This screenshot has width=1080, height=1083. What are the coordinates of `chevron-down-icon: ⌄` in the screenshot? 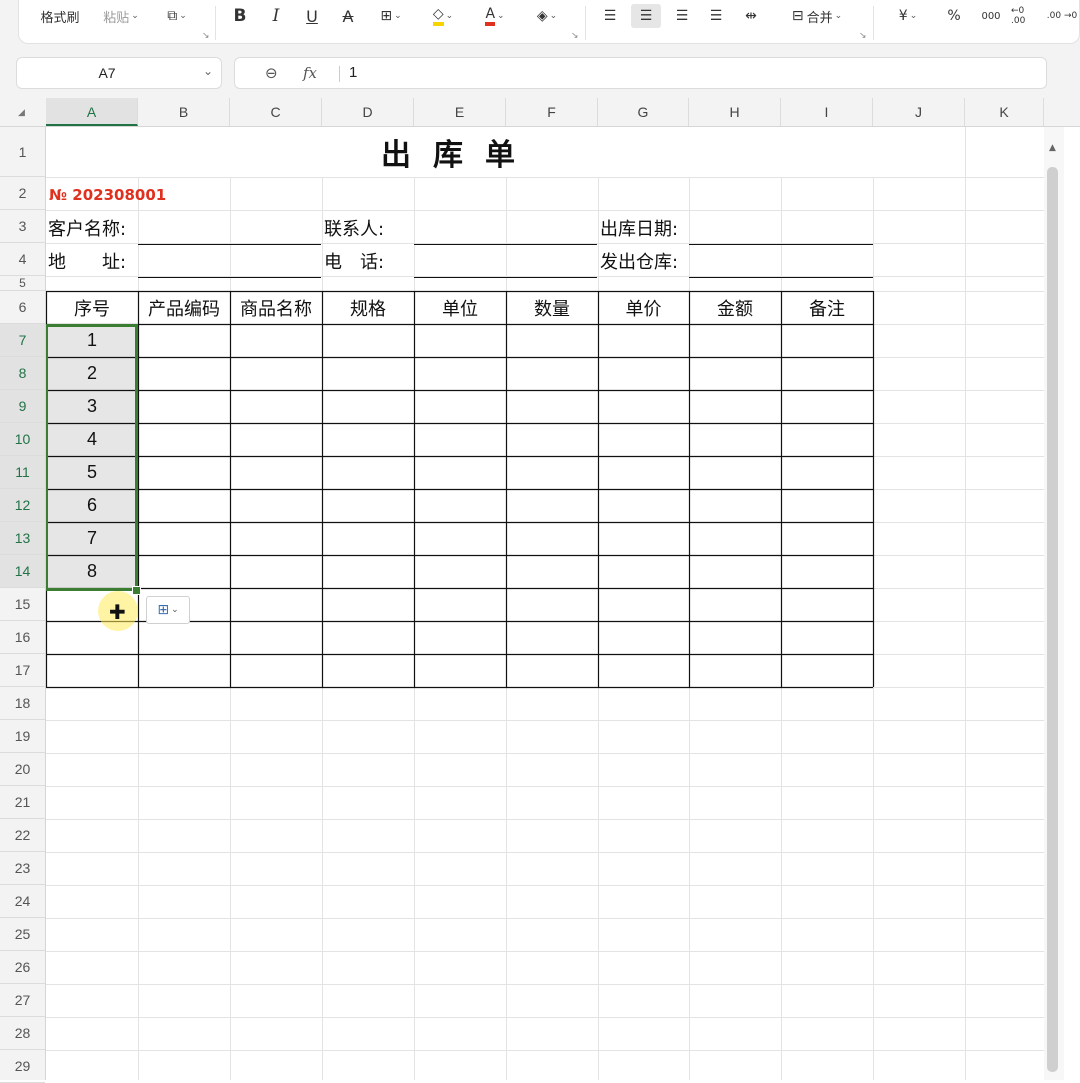 It's located at (208, 71).